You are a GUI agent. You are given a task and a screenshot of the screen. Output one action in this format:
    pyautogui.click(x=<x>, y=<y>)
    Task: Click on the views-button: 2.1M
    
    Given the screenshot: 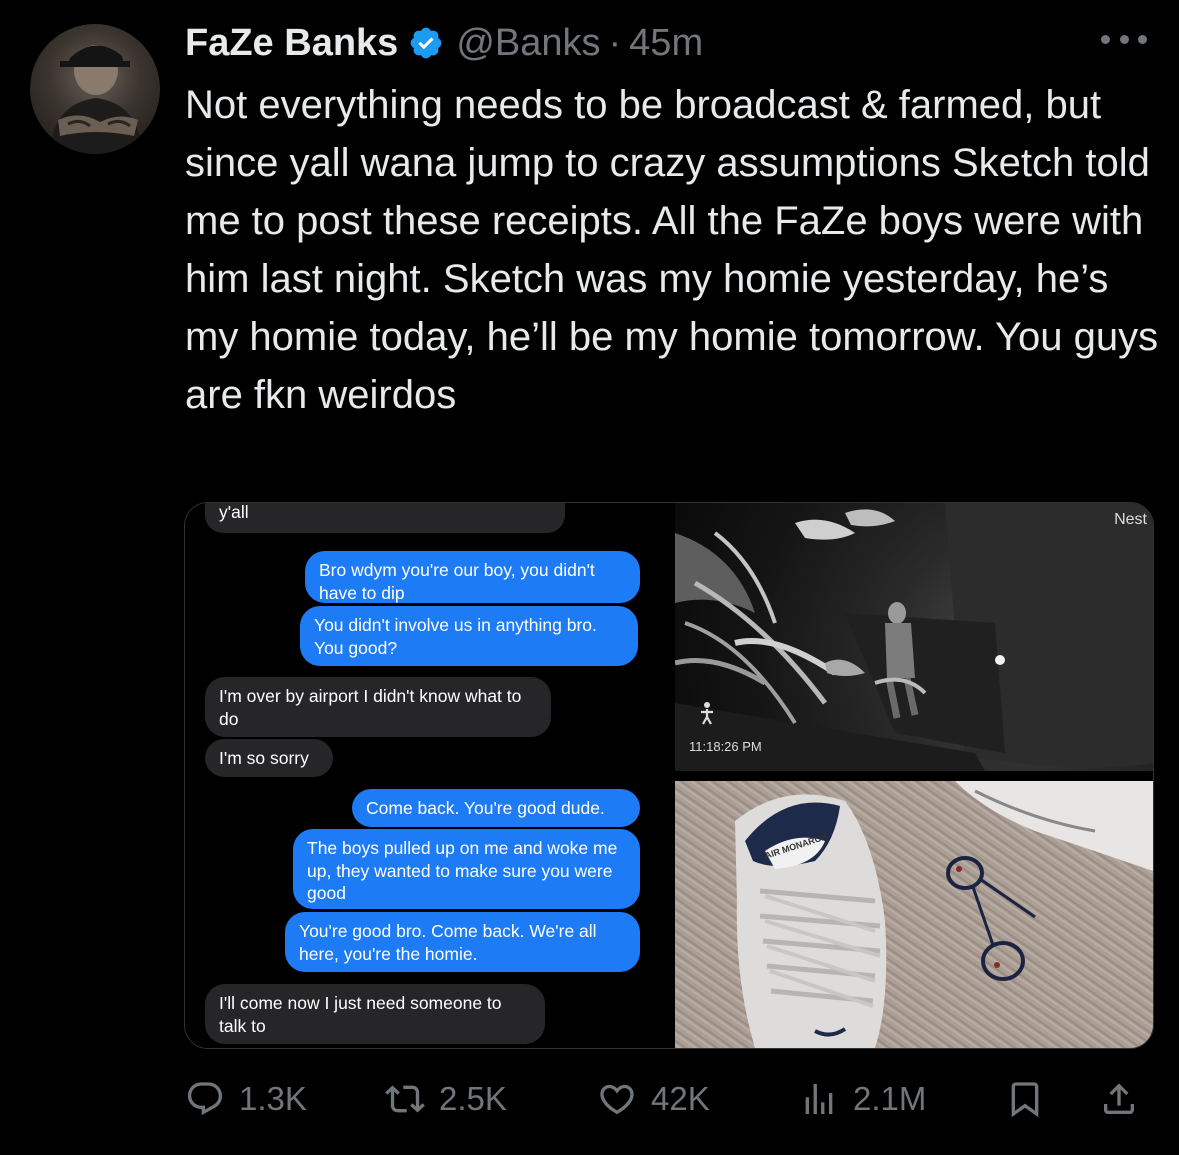 What is the action you would take?
    pyautogui.click(x=862, y=1099)
    